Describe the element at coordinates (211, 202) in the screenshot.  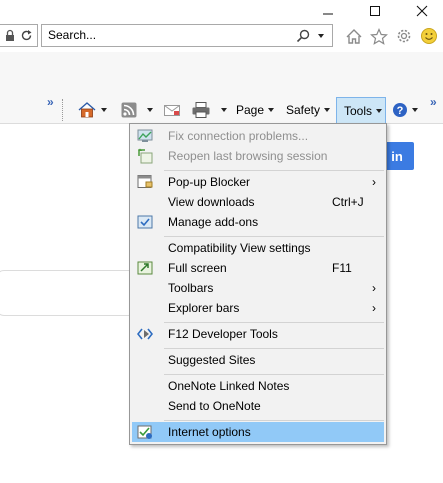
I see `menu-item-label: View downloads` at that location.